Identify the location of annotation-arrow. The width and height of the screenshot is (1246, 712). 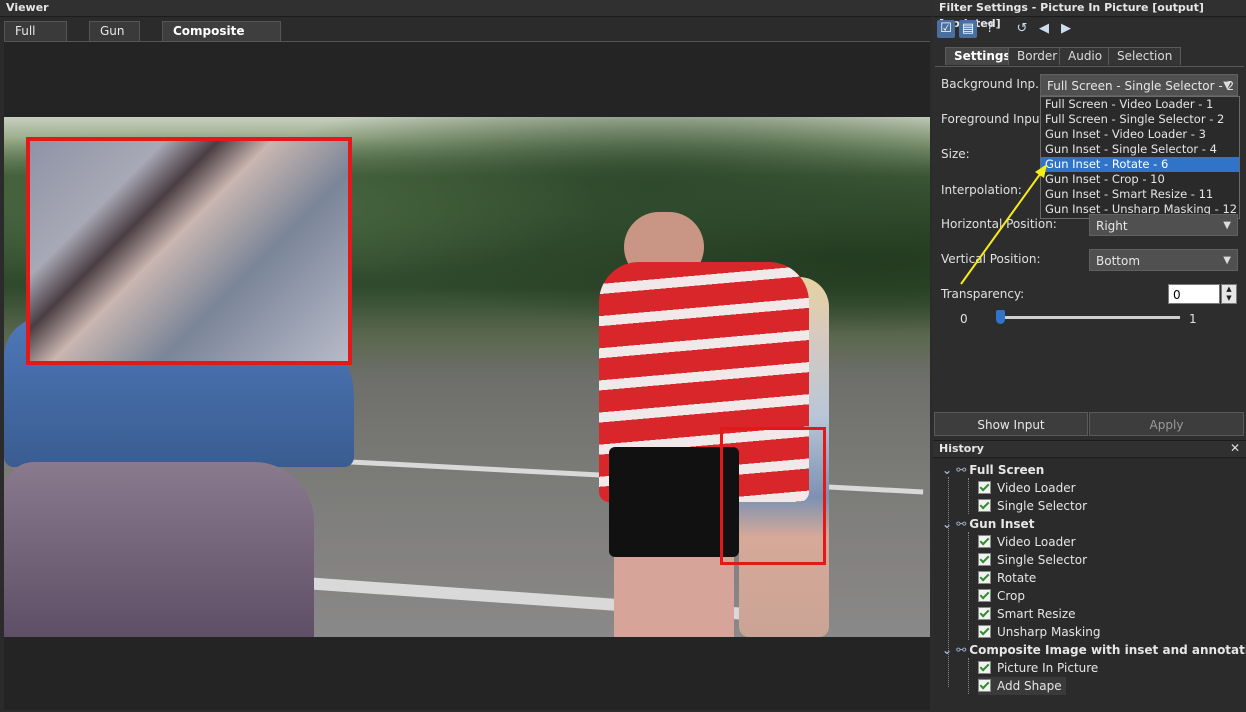
(1003, 224).